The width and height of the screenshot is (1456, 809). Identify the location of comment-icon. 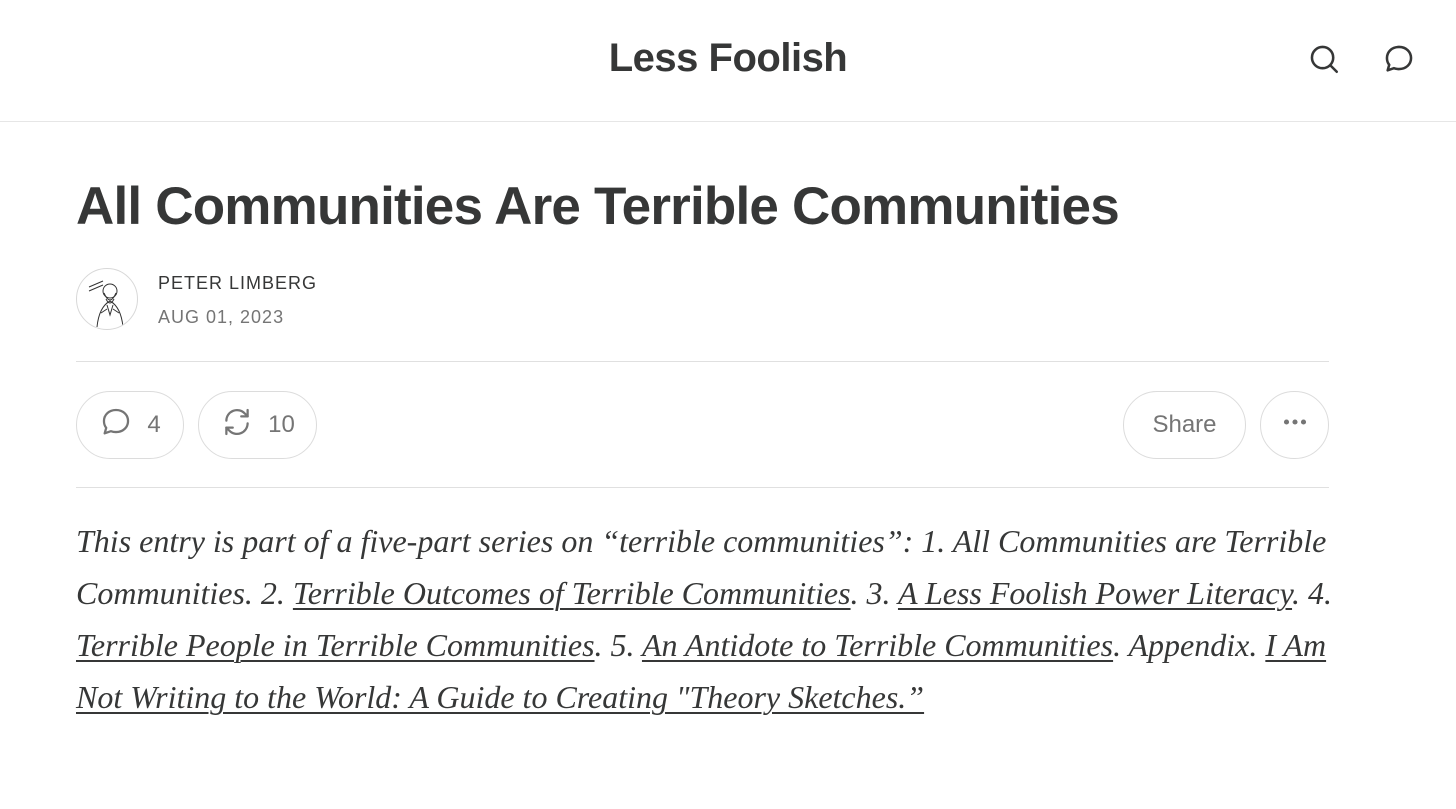
(116, 425).